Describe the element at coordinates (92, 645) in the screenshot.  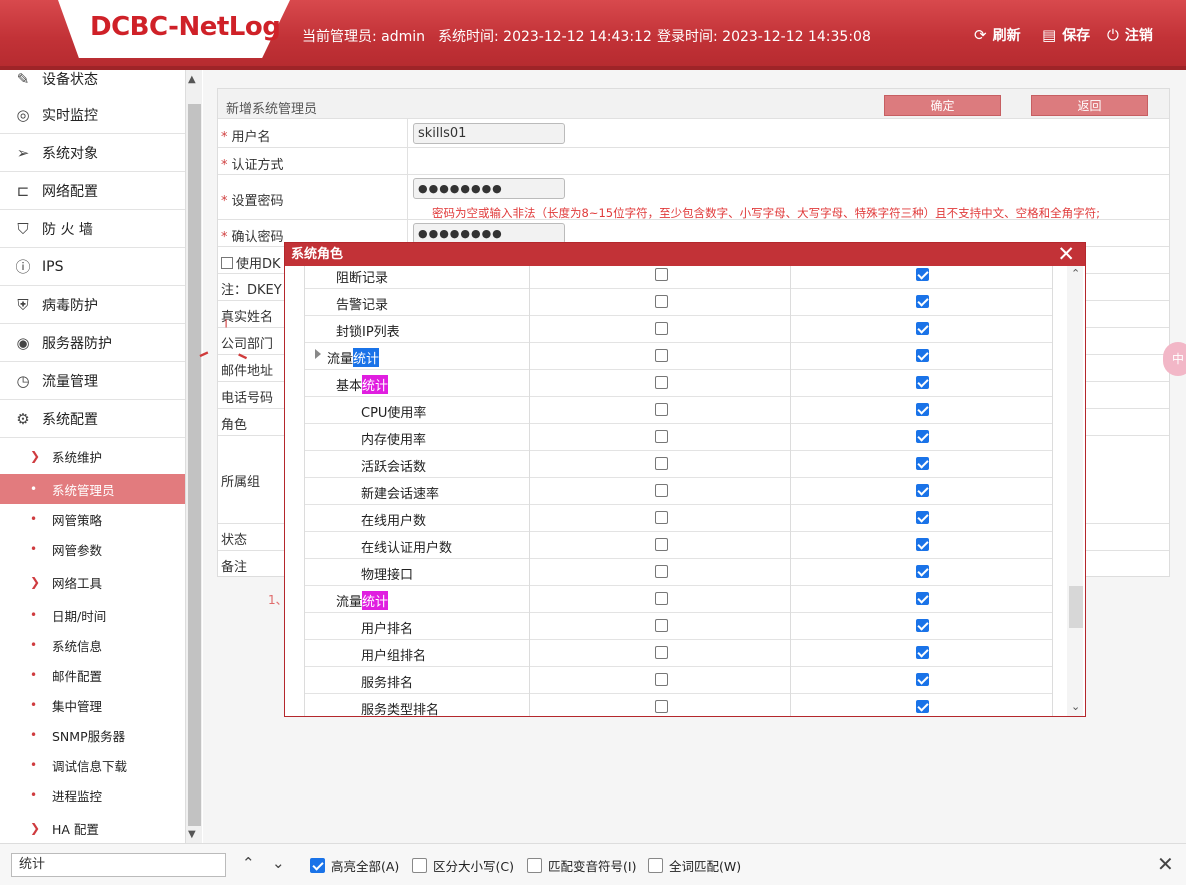
I see `subitem-system-info: • 系统信息` at that location.